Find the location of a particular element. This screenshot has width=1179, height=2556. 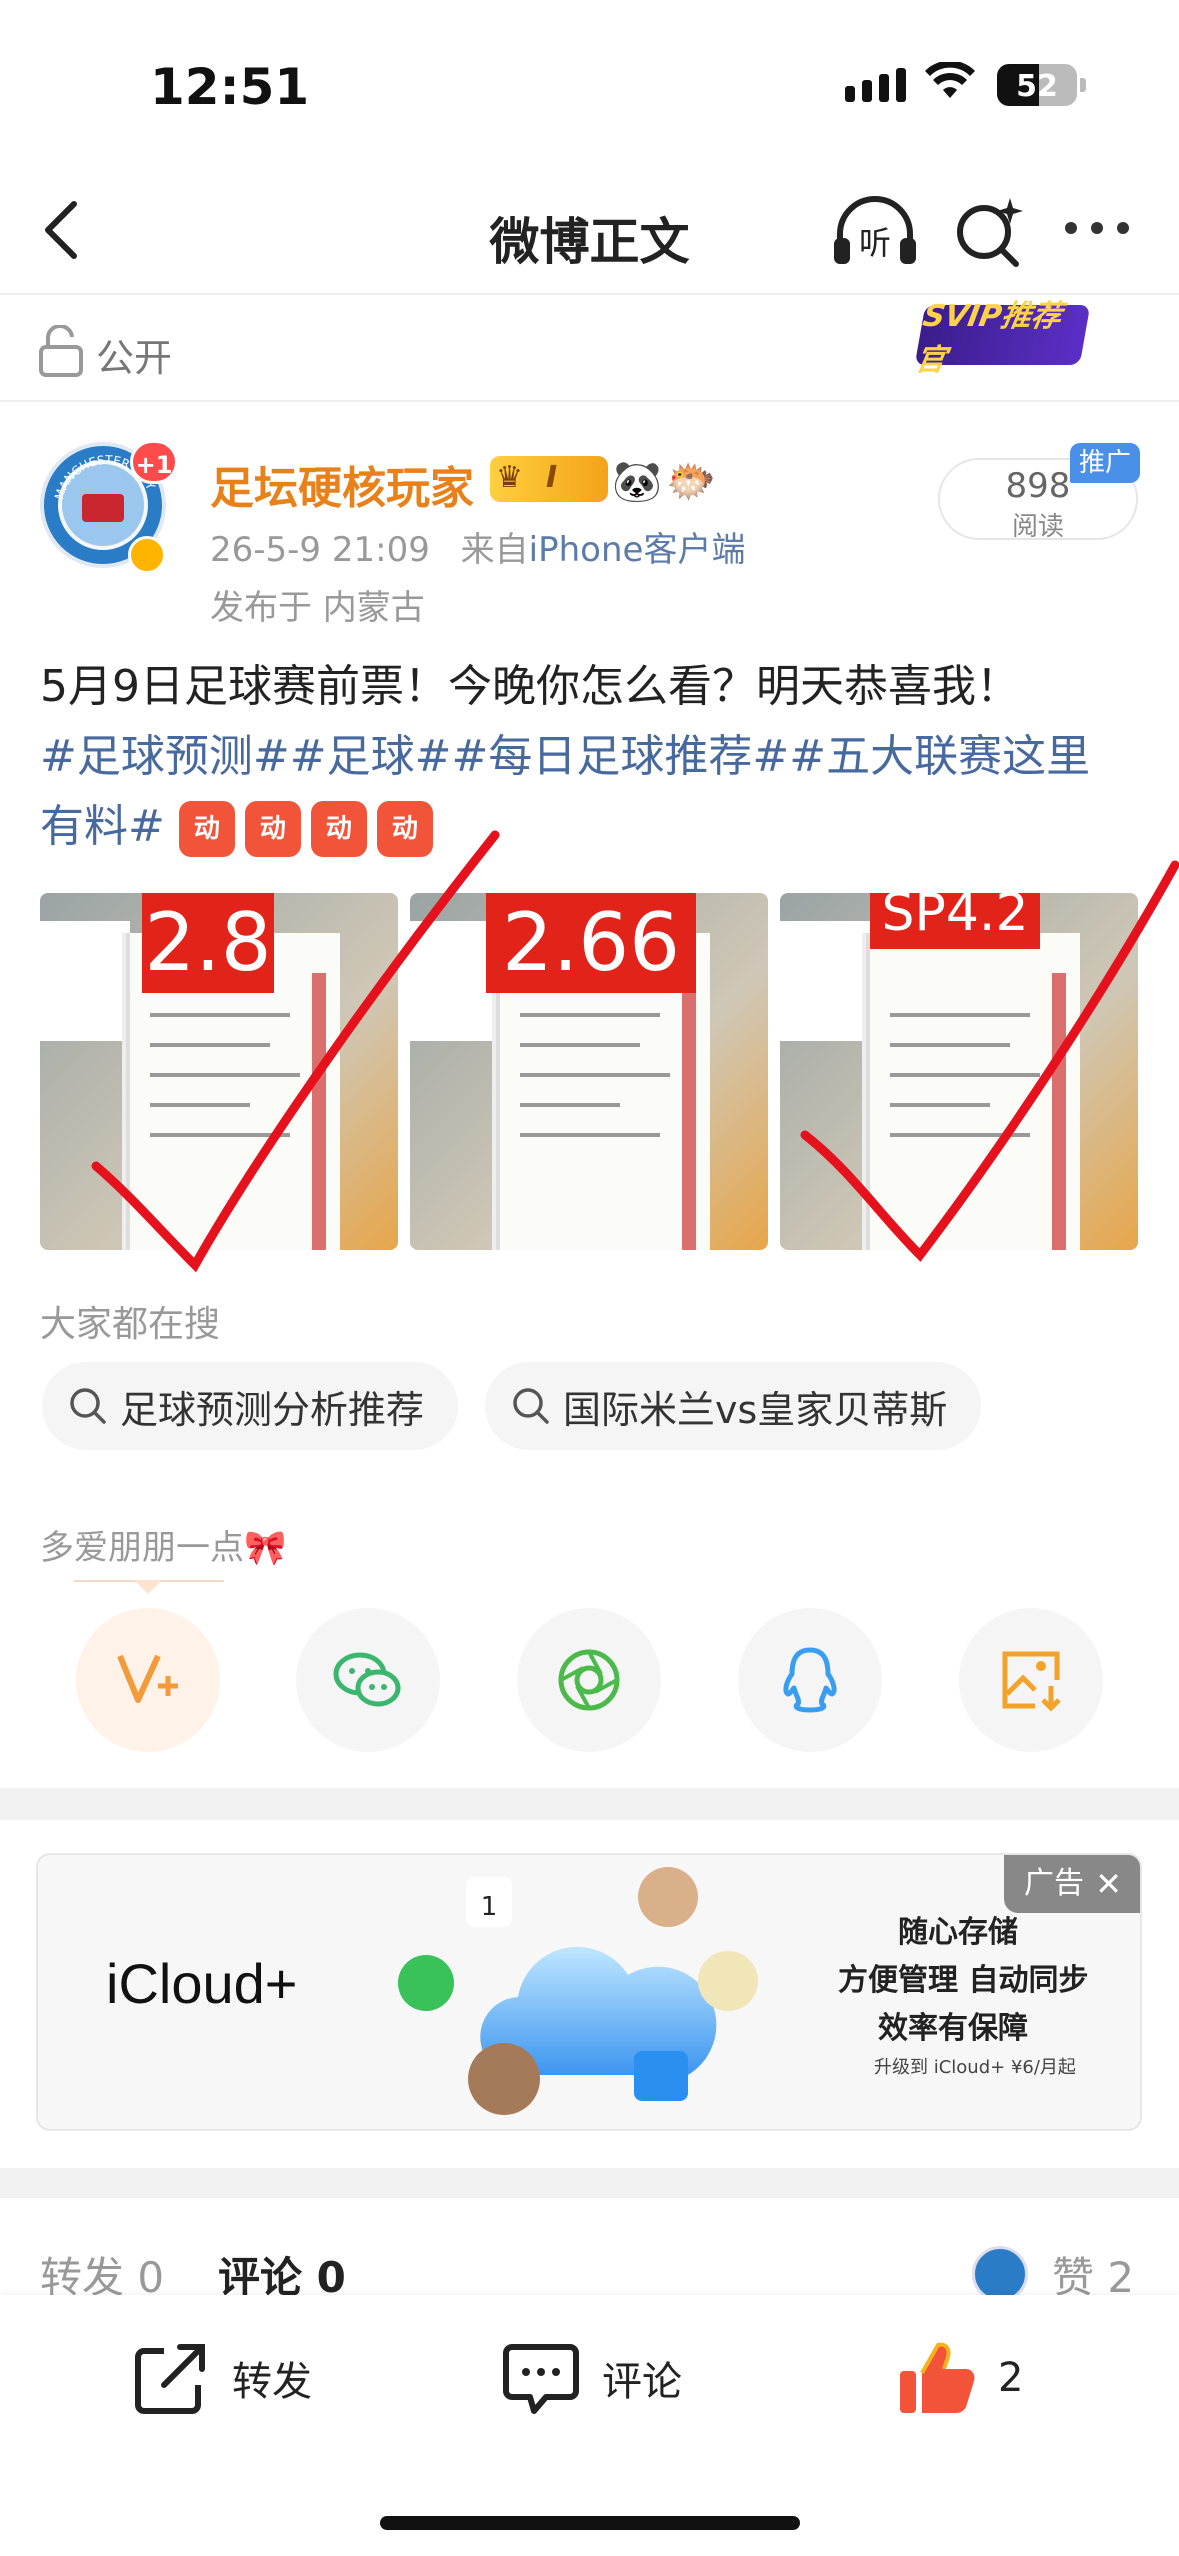

wifi-icon is located at coordinates (950, 80).